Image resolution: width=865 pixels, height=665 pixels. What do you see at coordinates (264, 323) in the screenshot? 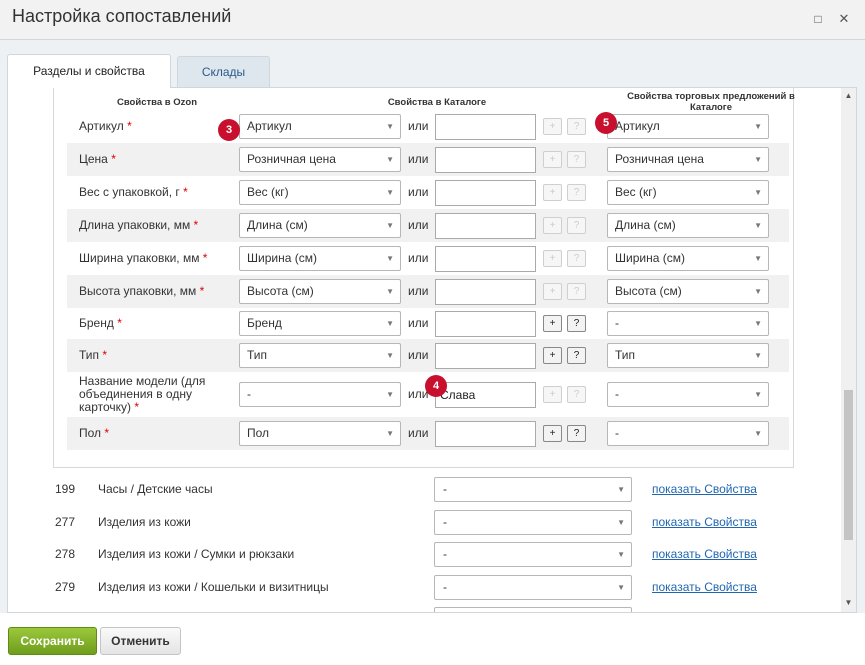
I see `catalog-property-value: Бренд` at bounding box center [264, 323].